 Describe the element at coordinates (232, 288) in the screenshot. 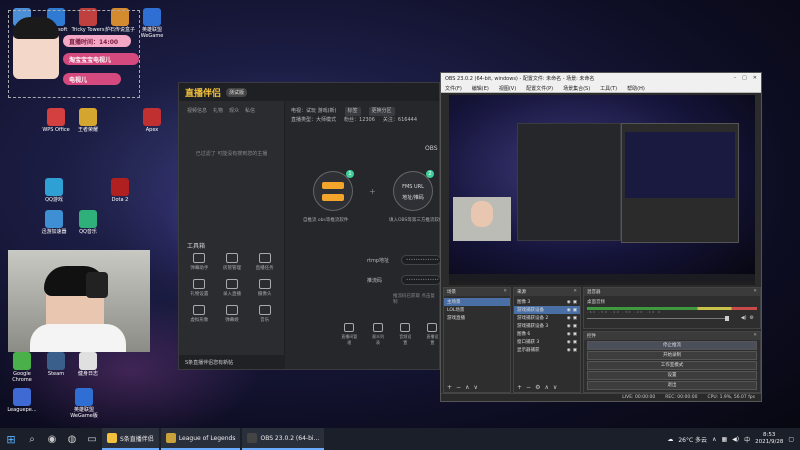

I see `toolbox-item: 录入直播` at that location.